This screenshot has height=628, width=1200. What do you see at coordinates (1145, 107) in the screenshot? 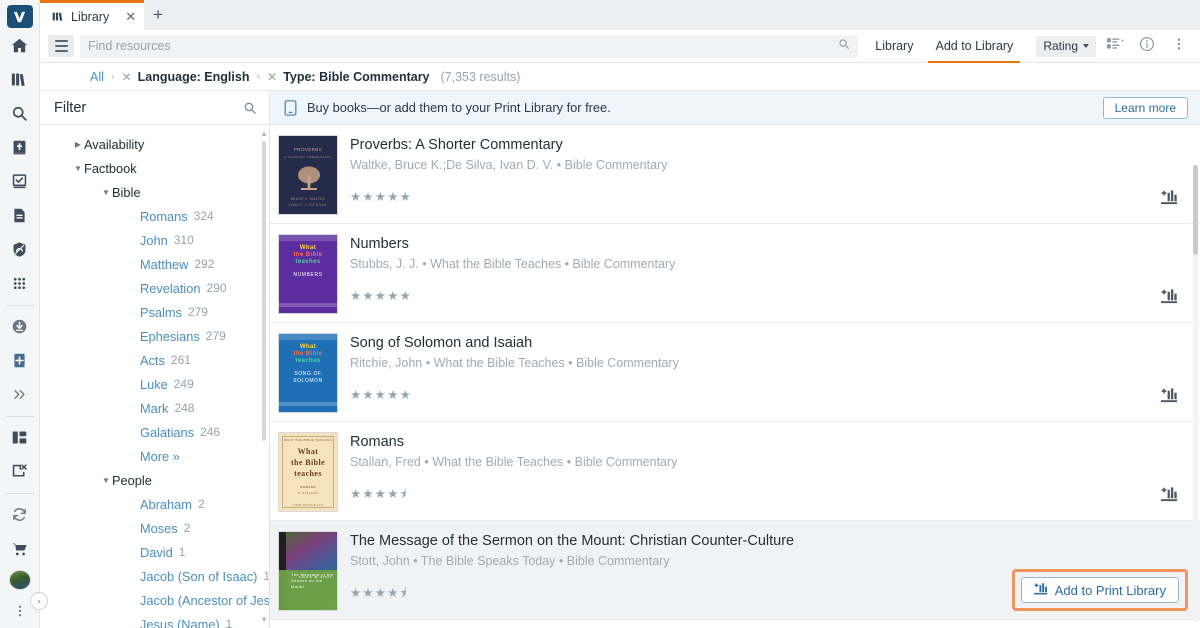
I see `learn-more-button: Learn more` at bounding box center [1145, 107].